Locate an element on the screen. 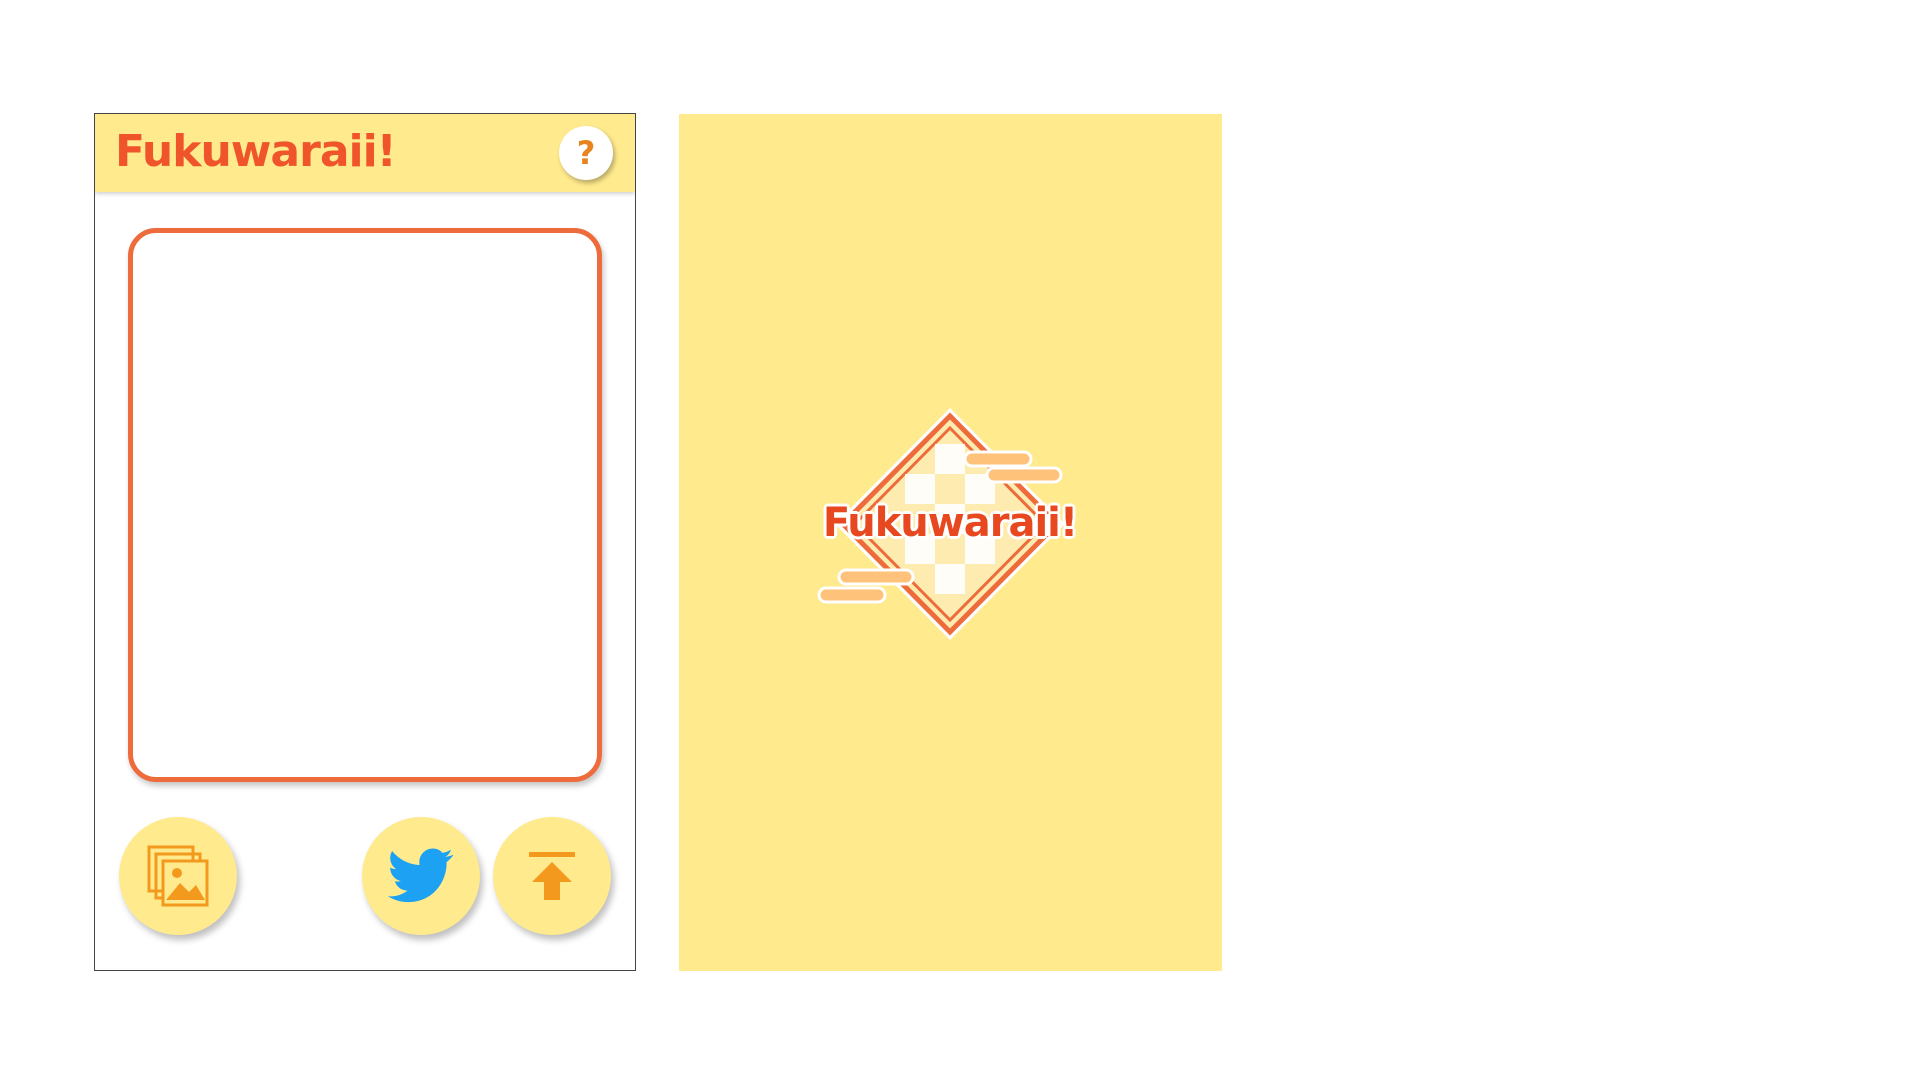 This screenshot has width=1920, height=1080. splash-logo-text: Fukuwaraii! is located at coordinates (950, 523).